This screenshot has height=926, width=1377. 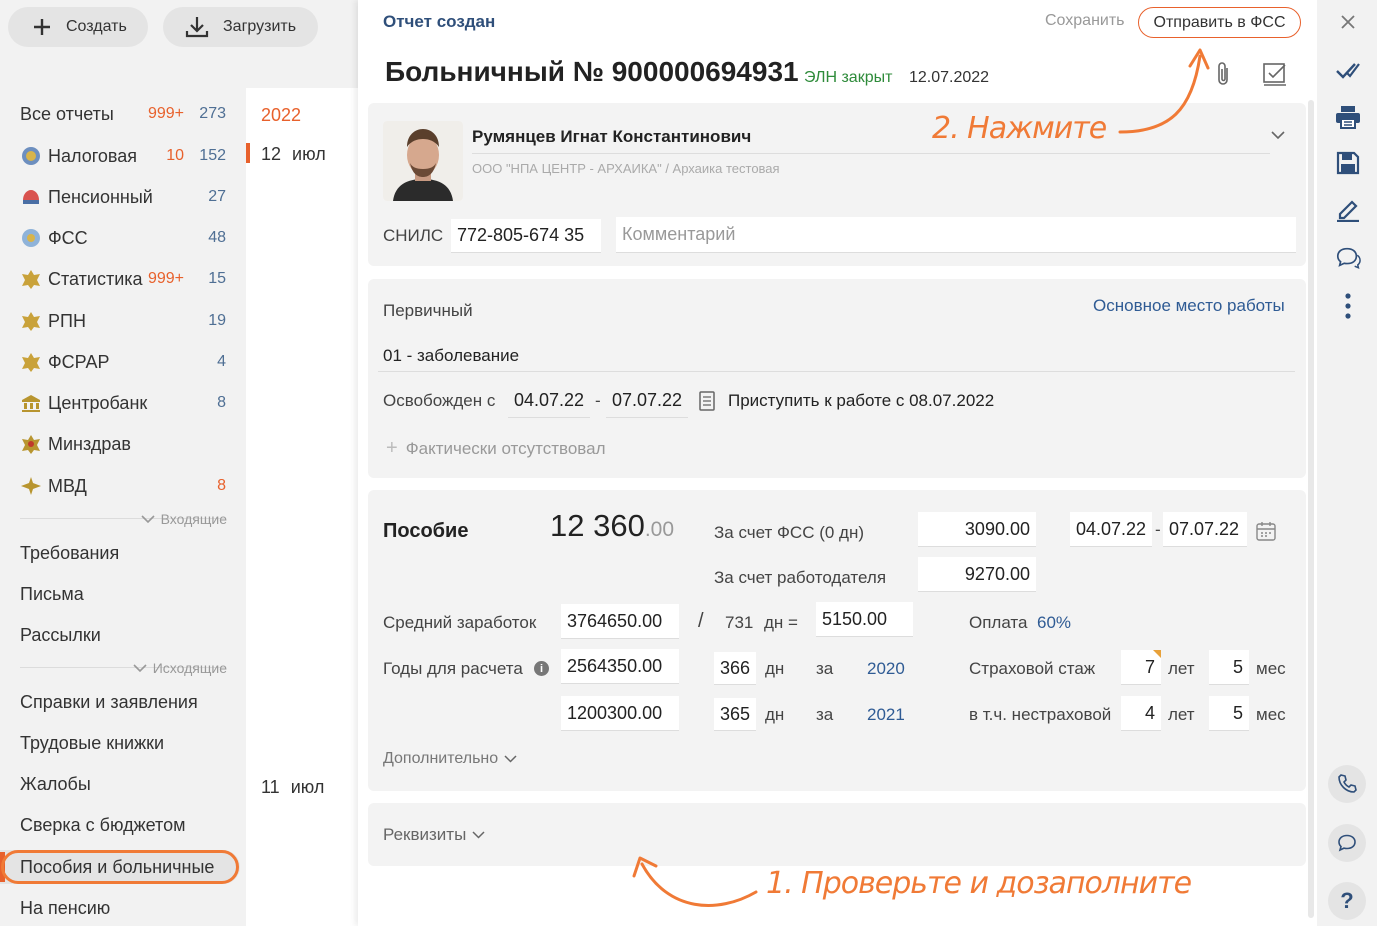 I want to click on sidebar-item-mailings: Рассылки, so click(x=125, y=635).